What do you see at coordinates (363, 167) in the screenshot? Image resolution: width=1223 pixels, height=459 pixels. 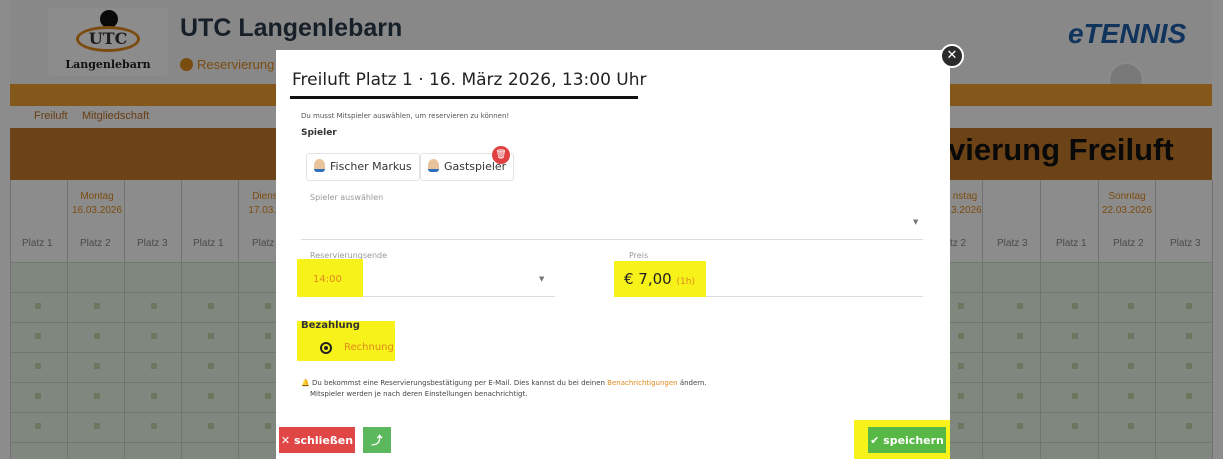 I see `player-chip: Fischer Markus` at bounding box center [363, 167].